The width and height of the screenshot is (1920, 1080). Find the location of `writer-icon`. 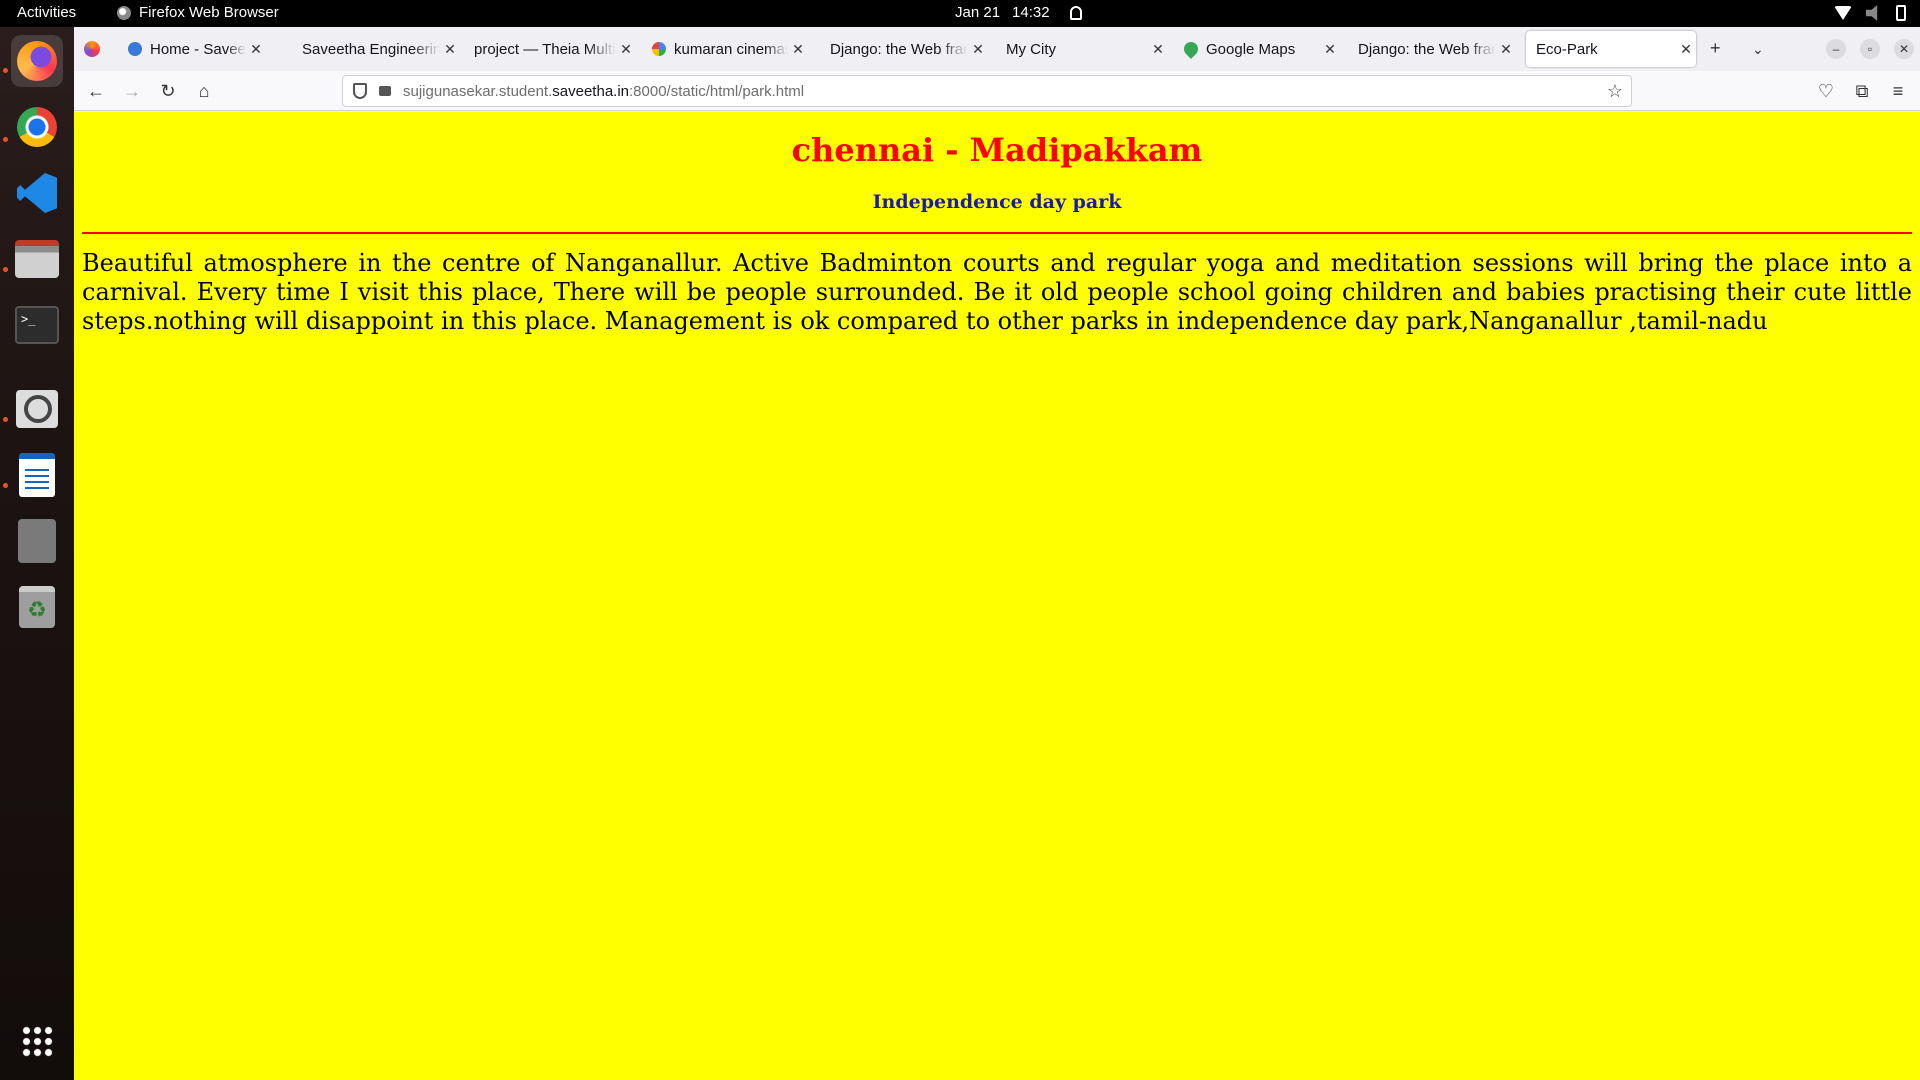

writer-icon is located at coordinates (37, 475).